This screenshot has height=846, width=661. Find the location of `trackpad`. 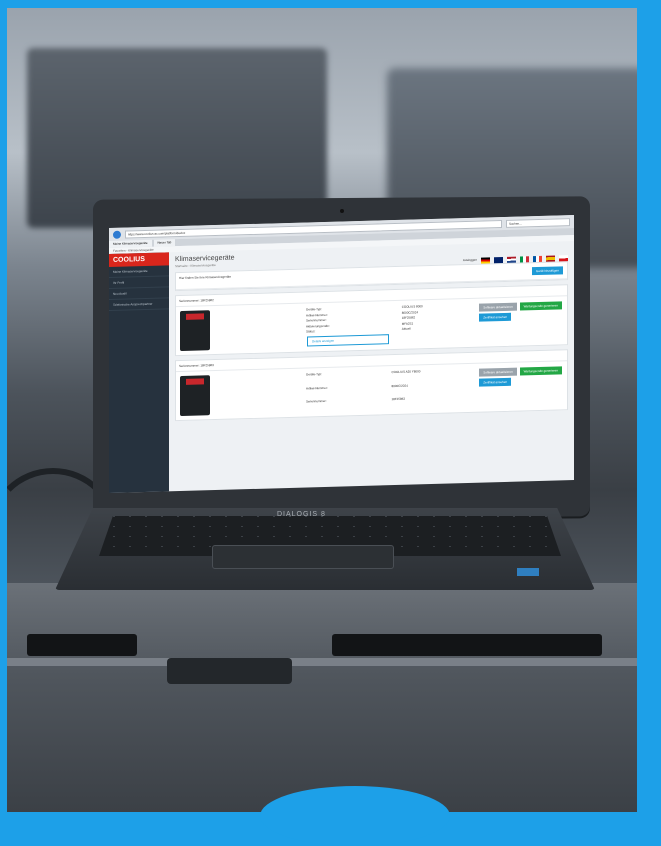

trackpad is located at coordinates (303, 557).